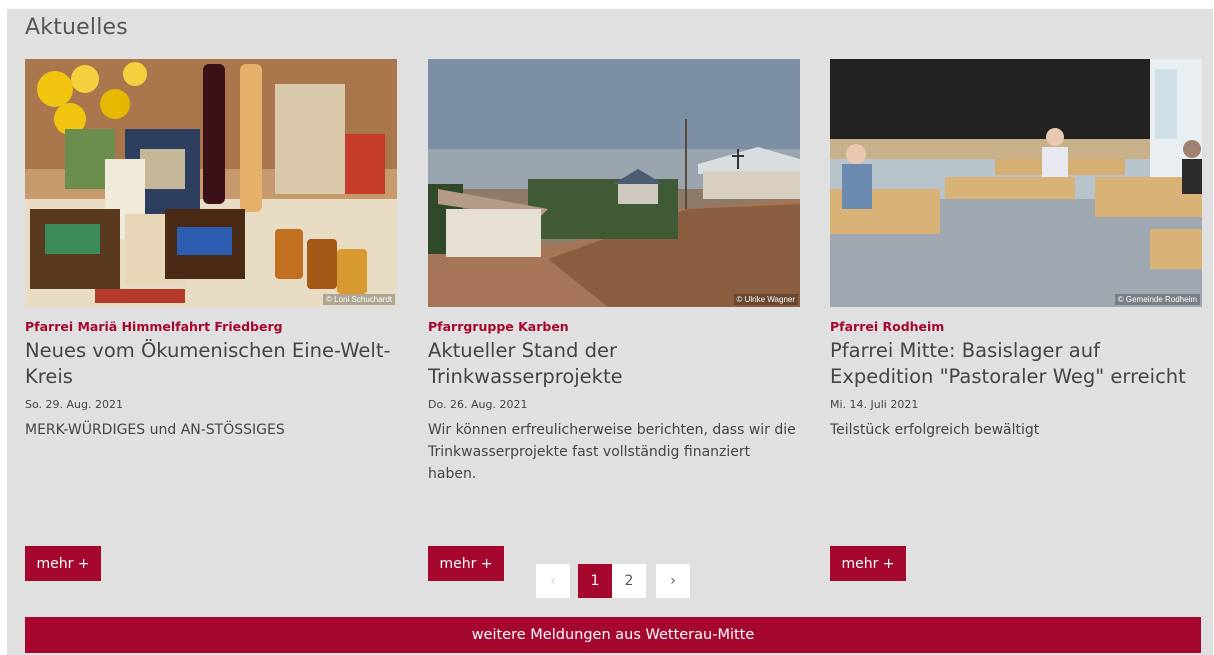  I want to click on village-photo, so click(614, 183).